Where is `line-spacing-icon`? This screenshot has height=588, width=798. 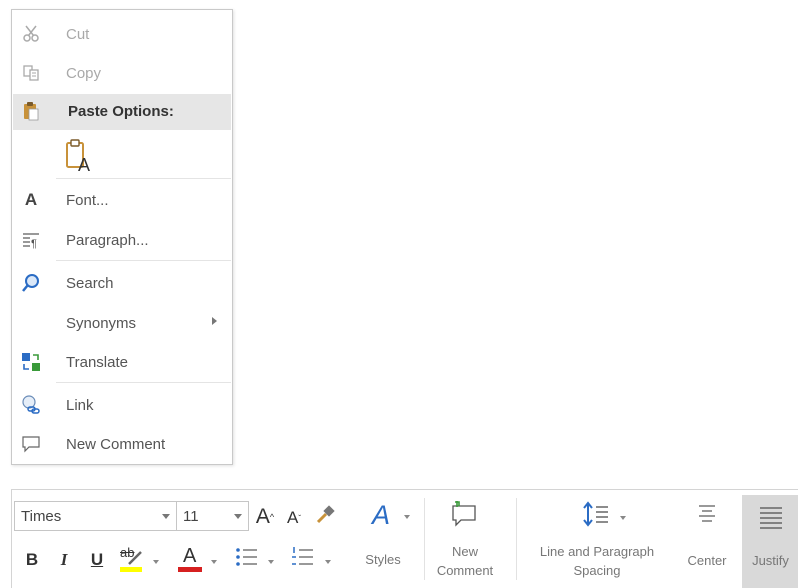
line-spacing-icon is located at coordinates (597, 516).